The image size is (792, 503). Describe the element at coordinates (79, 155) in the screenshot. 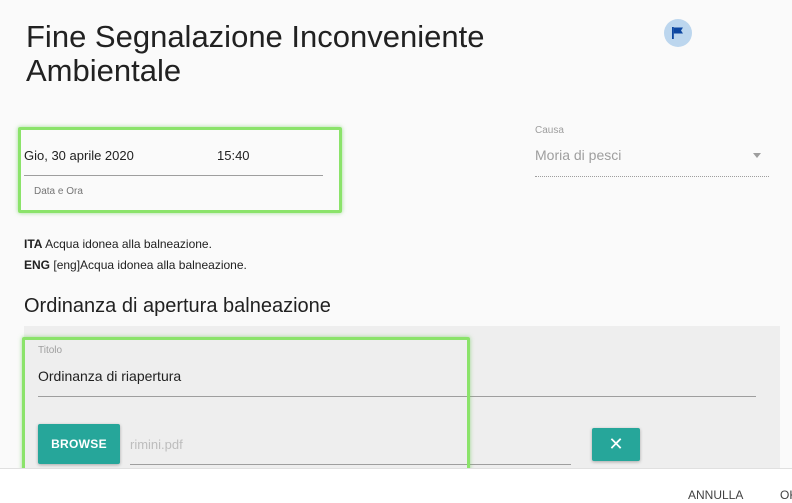

I see `date-value: Gio, 30 aprile 2020` at that location.